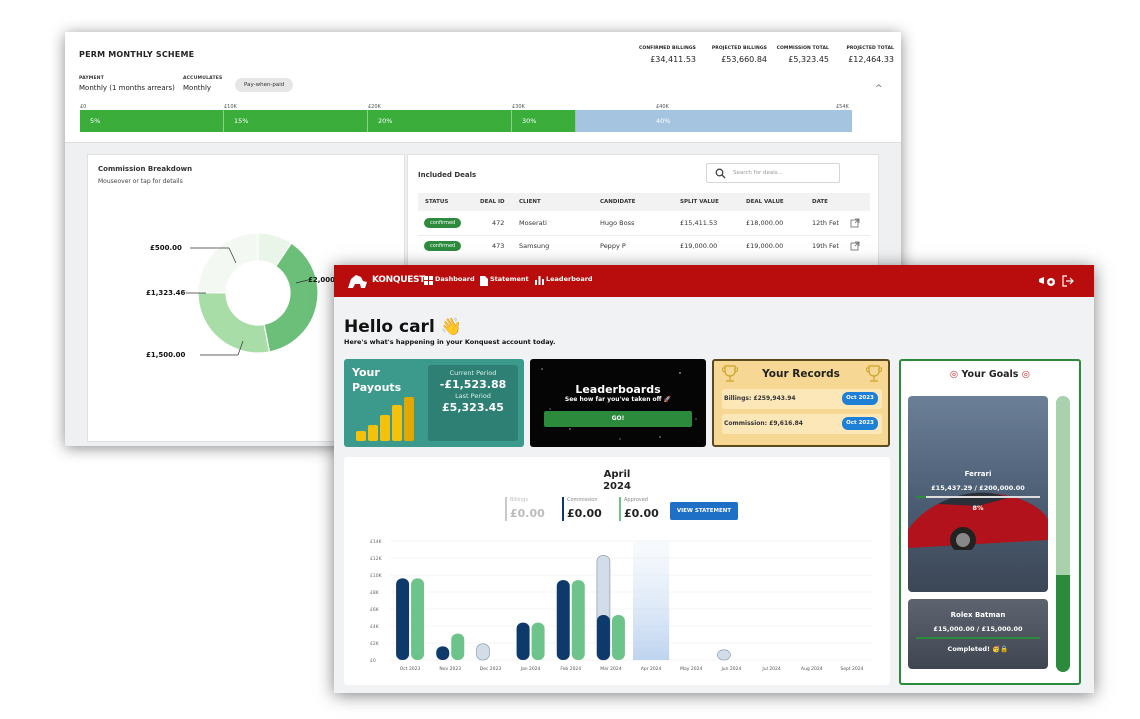 This screenshot has width=1140, height=719. Describe the element at coordinates (152, 121) in the screenshot. I see `tier-band: 5%` at that location.